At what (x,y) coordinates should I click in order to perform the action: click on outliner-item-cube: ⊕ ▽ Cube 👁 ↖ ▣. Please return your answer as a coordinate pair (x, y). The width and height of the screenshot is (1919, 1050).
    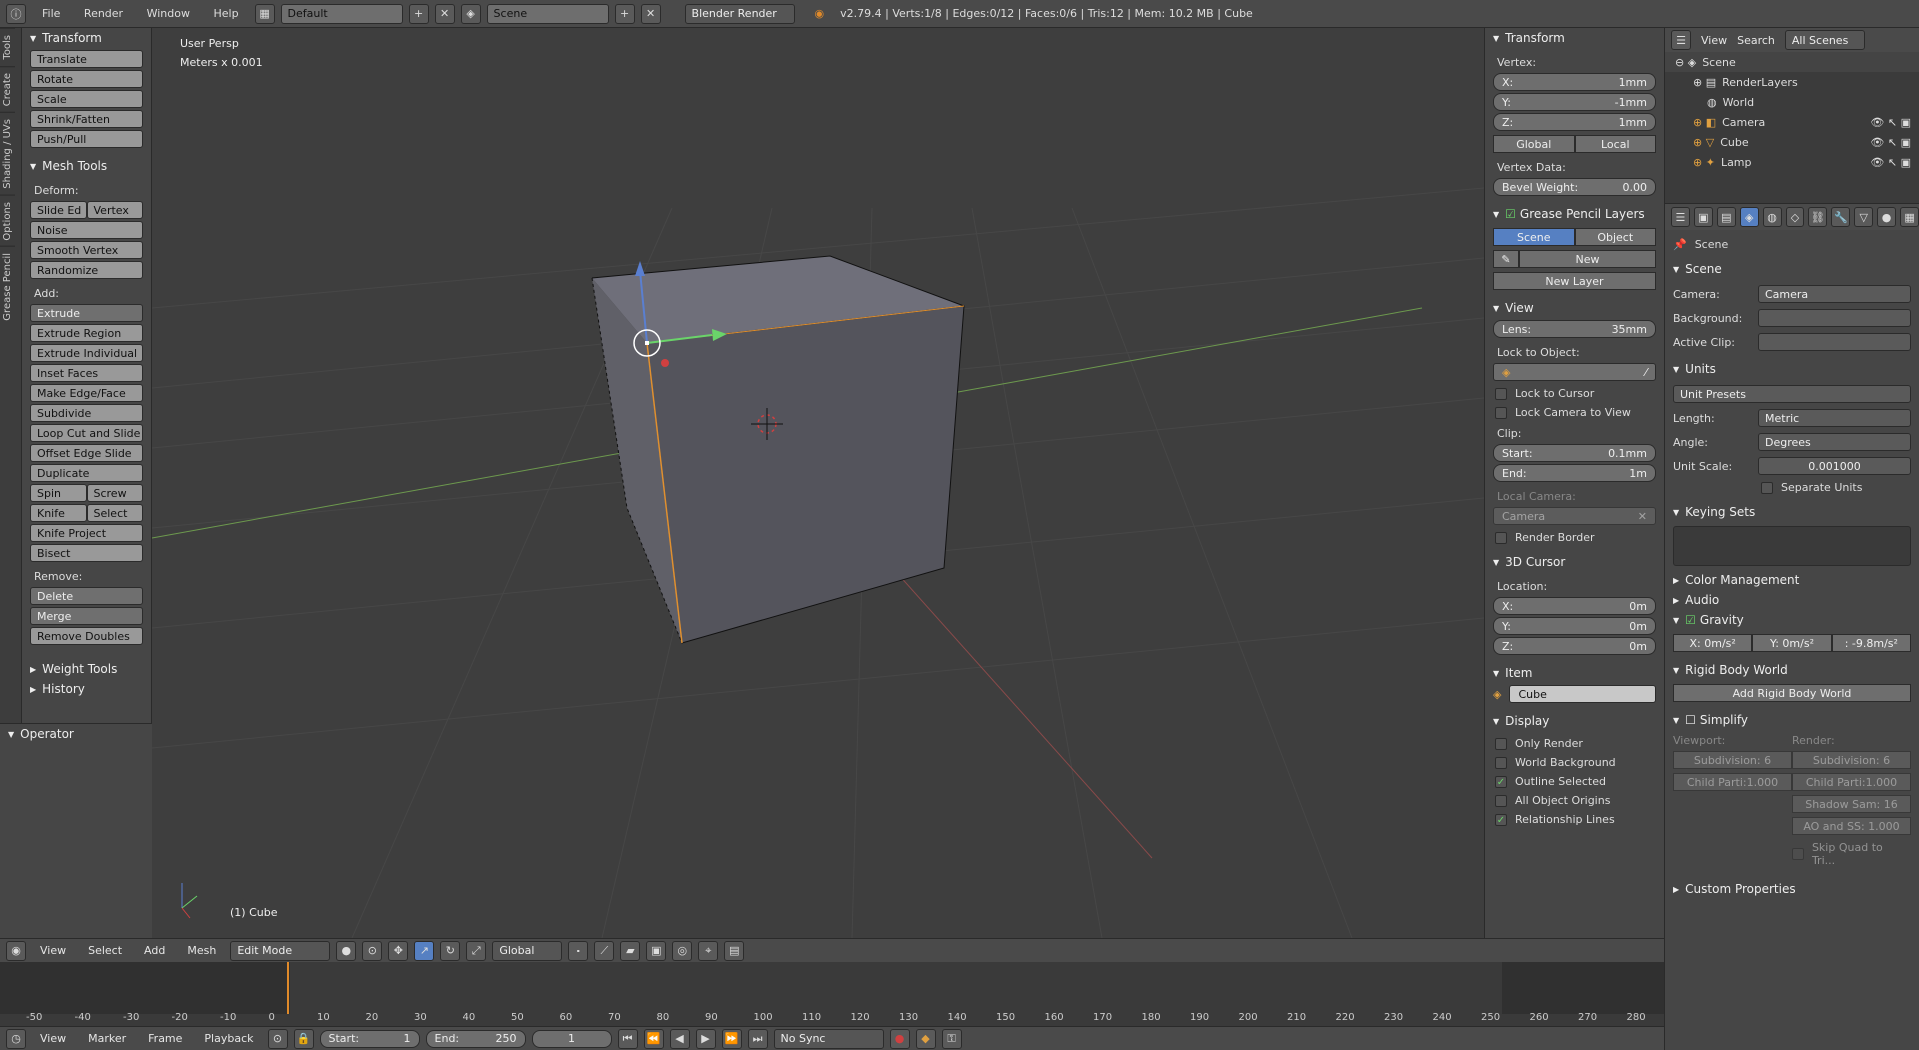
    Looking at the image, I should click on (1792, 142).